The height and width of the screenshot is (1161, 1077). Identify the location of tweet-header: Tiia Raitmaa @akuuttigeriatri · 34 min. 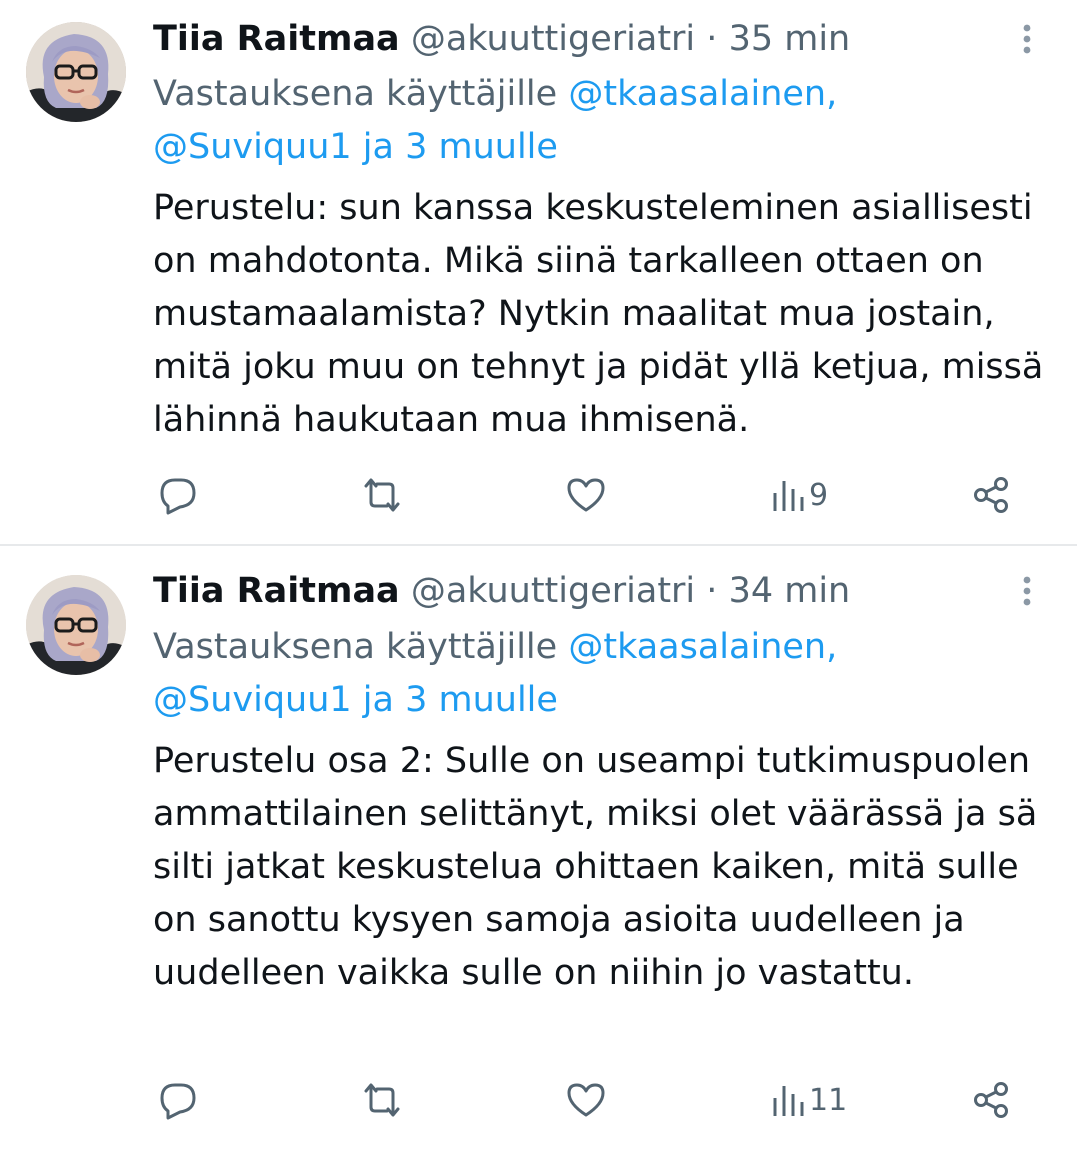
(501, 591).